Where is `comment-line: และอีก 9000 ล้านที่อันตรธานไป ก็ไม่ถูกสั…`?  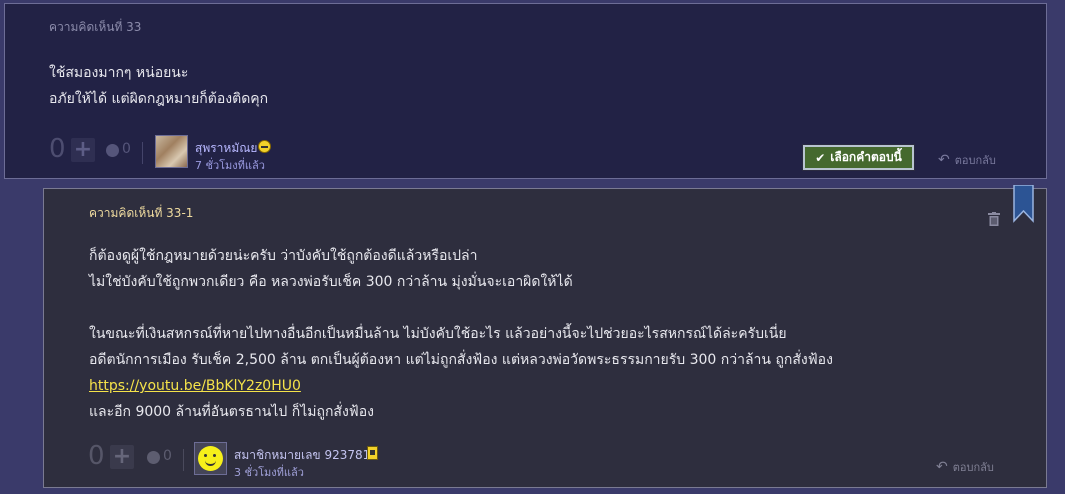 comment-line: และอีก 9000 ล้านที่อันตรธานไป ก็ไม่ถูกสั… is located at coordinates (231, 412).